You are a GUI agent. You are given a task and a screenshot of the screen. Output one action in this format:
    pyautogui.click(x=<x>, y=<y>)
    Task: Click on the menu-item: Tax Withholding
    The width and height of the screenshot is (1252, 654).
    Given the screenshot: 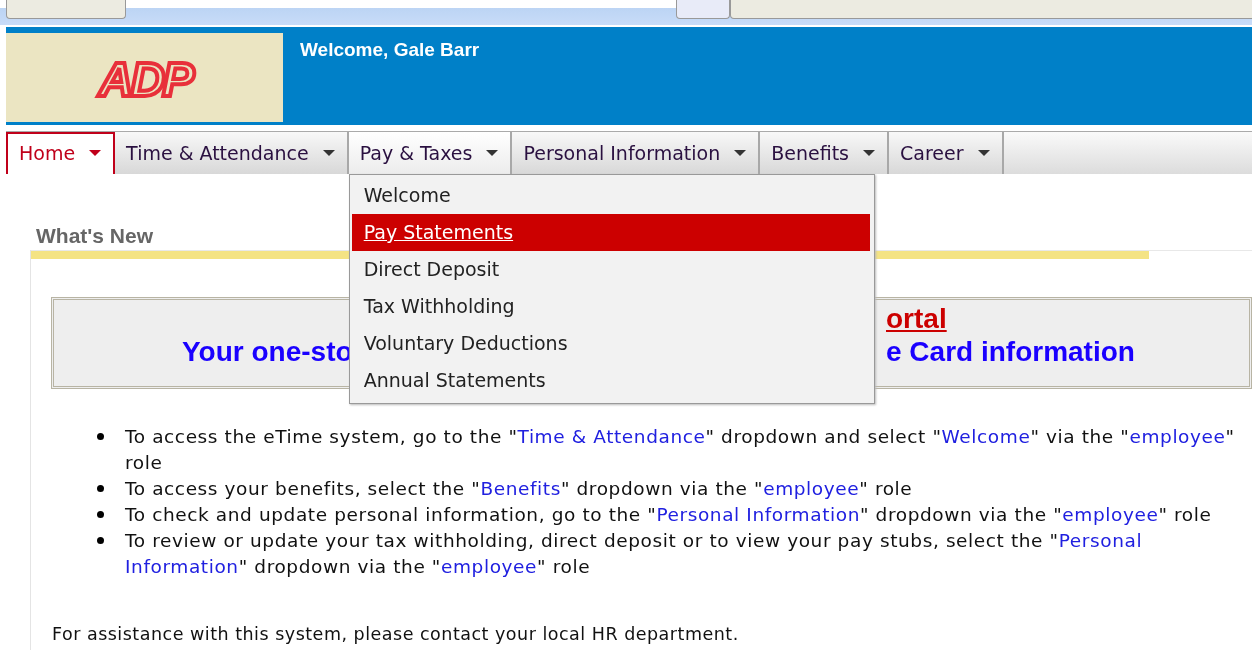 What is the action you would take?
    pyautogui.click(x=610, y=306)
    